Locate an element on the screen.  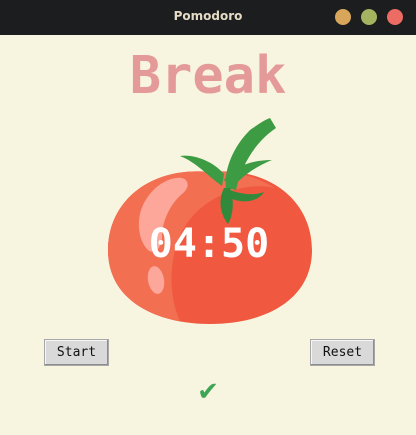
title-bar: Pomodoro is located at coordinates (208, 17).